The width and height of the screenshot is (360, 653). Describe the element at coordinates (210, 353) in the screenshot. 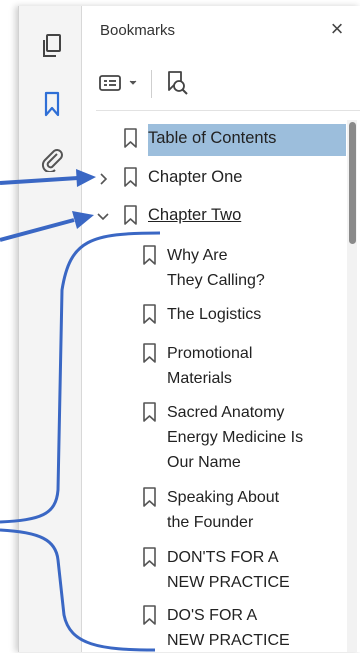

I see `bookmark-label-line: Promotional` at that location.